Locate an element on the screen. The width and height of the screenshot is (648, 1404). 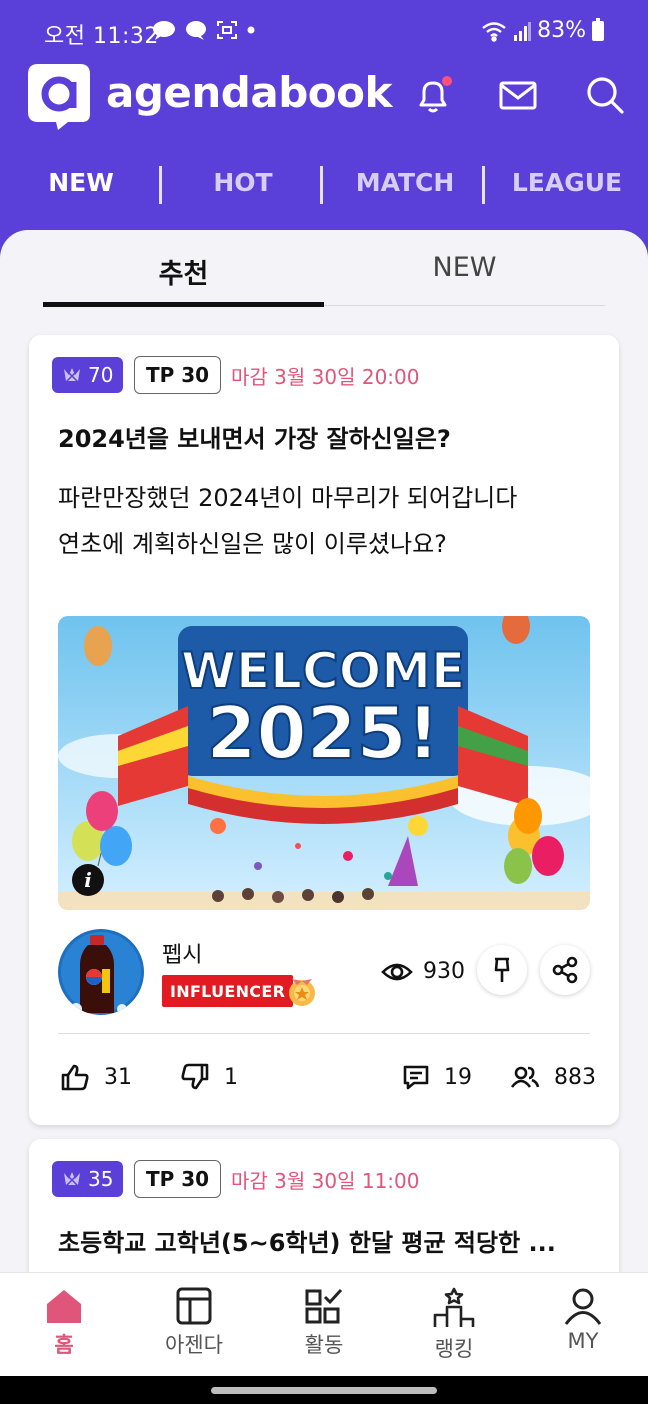
post-stats: 31 1 19 883 is located at coordinates (324, 1083).